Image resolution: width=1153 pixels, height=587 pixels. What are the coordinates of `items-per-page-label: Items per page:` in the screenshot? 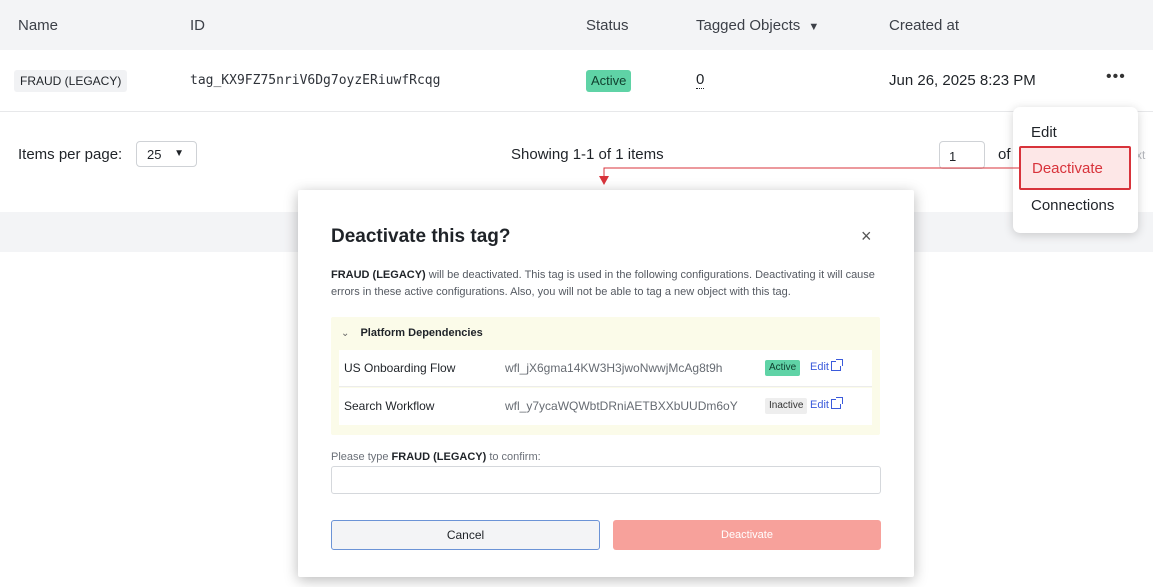 It's located at (70, 154).